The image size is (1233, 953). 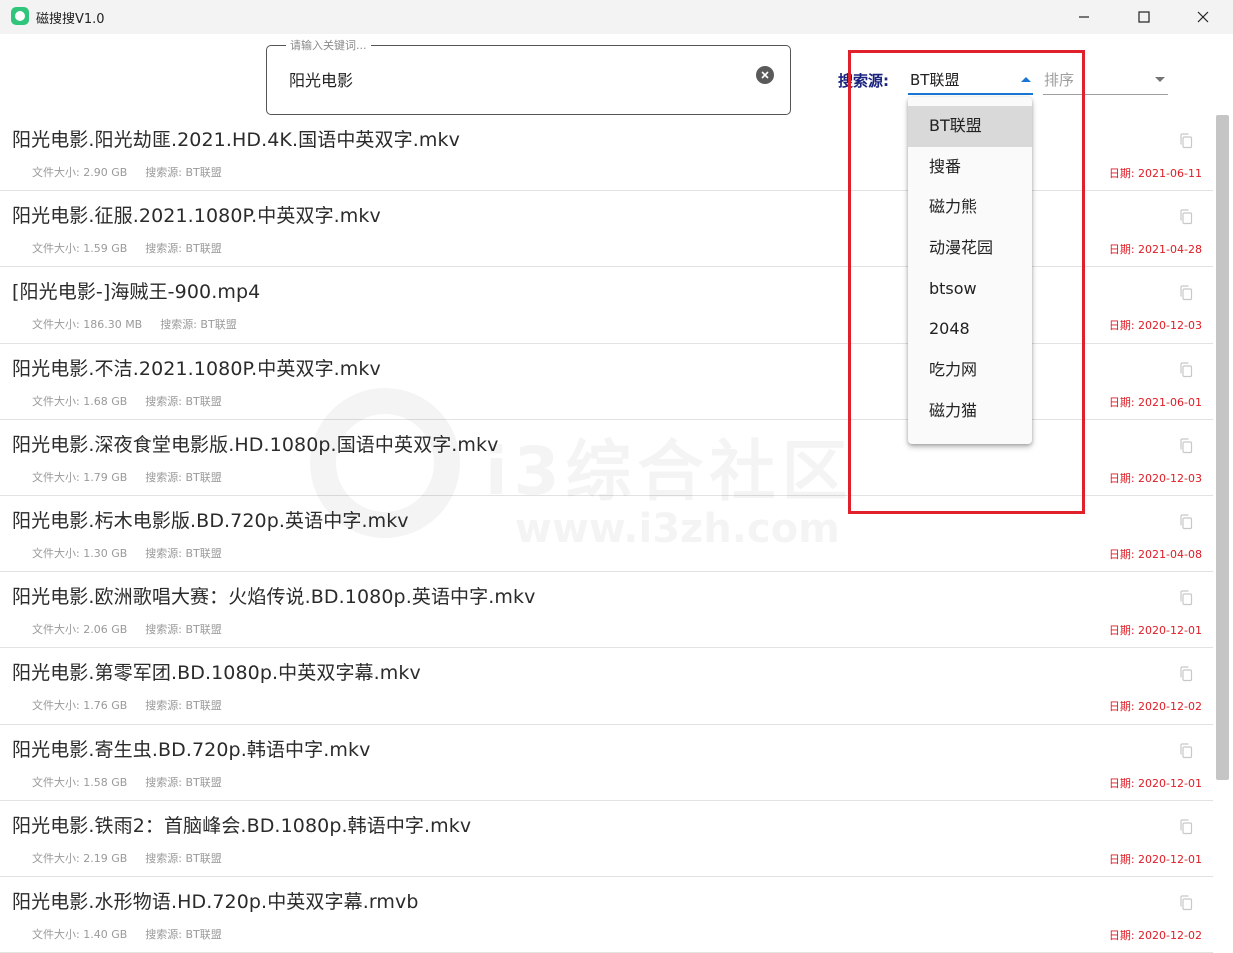 What do you see at coordinates (191, 748) in the screenshot?
I see `result-title: 阳光电影.寄生虫.BD.720p.韩语中字.mkv` at bounding box center [191, 748].